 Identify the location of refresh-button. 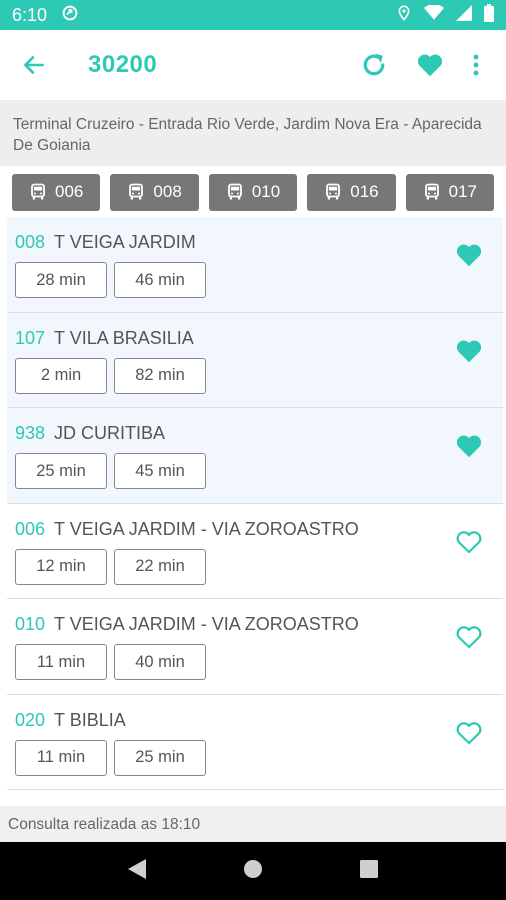
(374, 65).